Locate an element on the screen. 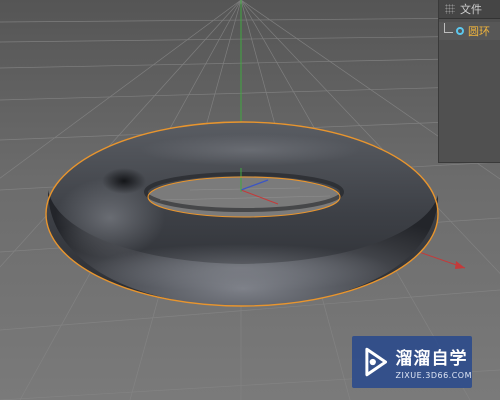 The image size is (500, 400). object-list-item-torus: 圆环 is located at coordinates (469, 31).